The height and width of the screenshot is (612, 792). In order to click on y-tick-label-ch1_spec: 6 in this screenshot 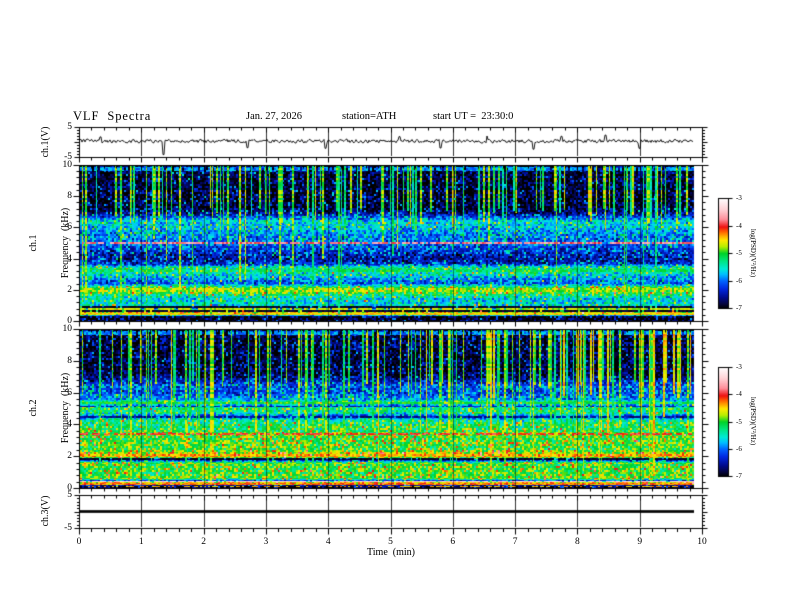, I will do `click(69, 227)`.